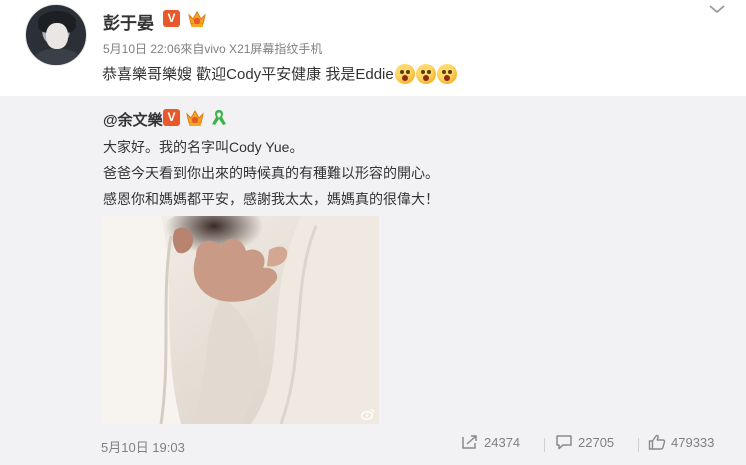 This screenshot has width=746, height=465. Describe the element at coordinates (133, 119) in the screenshot. I see `repost-author-link: @余文樂` at that location.